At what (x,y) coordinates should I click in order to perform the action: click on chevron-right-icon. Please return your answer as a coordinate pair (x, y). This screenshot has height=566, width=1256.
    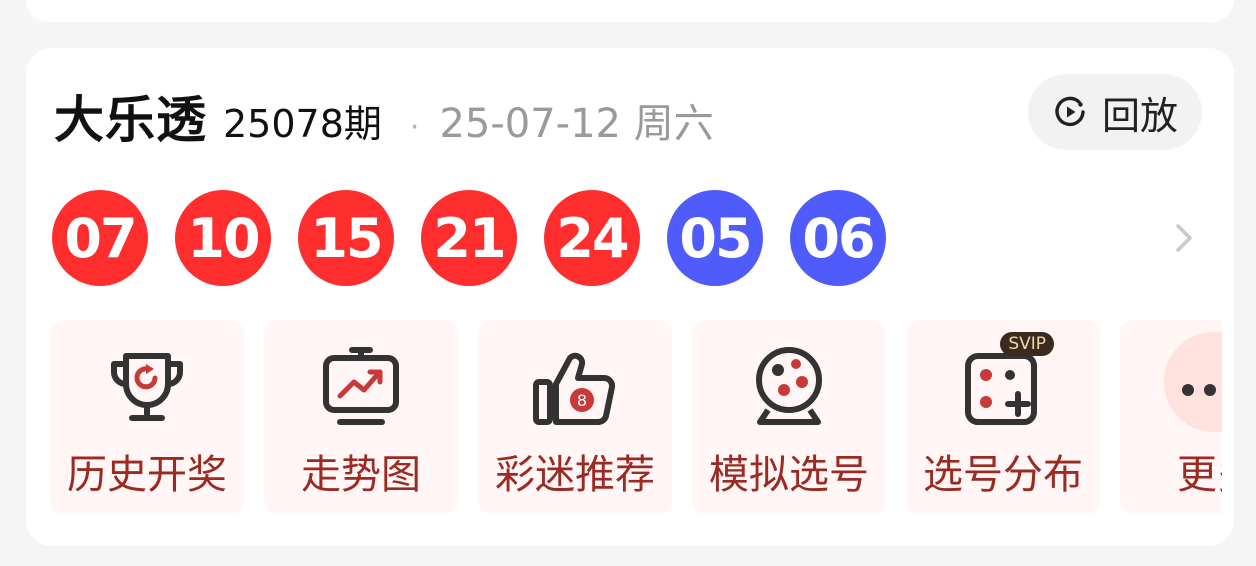
    Looking at the image, I should click on (1184, 238).